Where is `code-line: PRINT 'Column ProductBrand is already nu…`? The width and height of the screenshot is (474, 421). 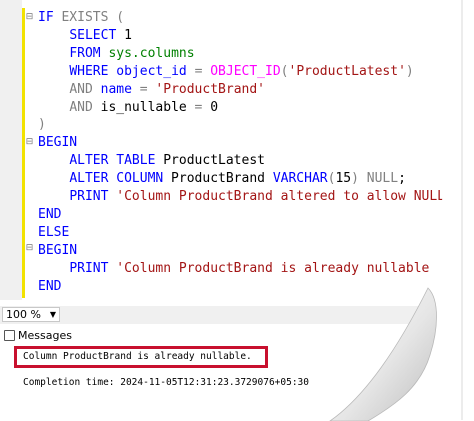 code-line: PRINT 'Column ProductBrand is already nu… is located at coordinates (261, 268).